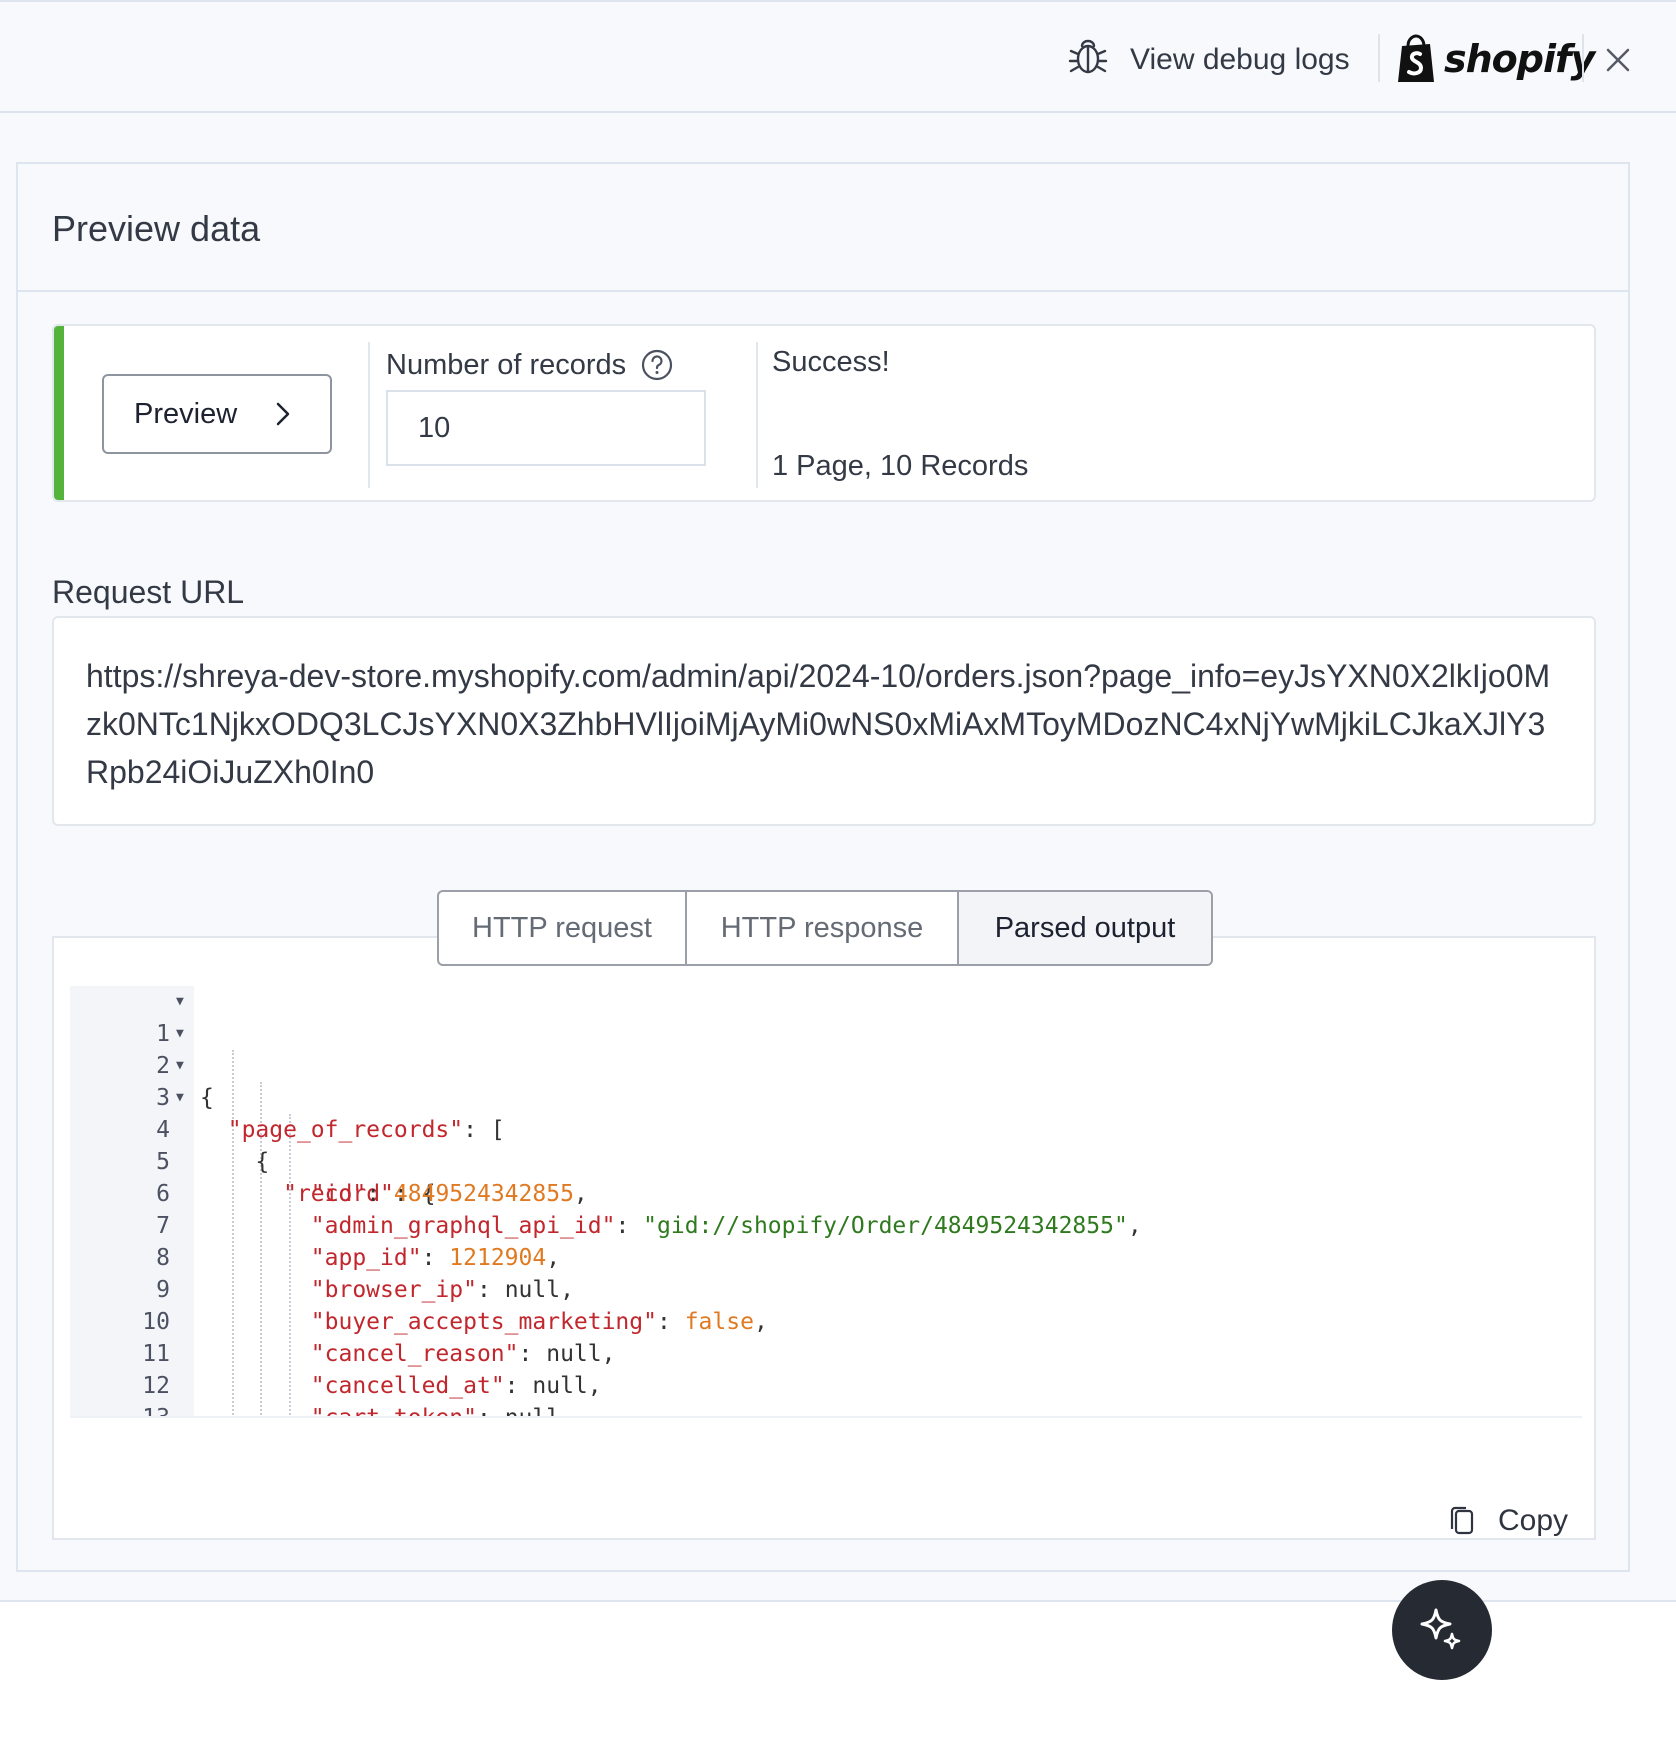 This screenshot has width=1676, height=1738. I want to click on shopify-logo: shopify, so click(1494, 59).